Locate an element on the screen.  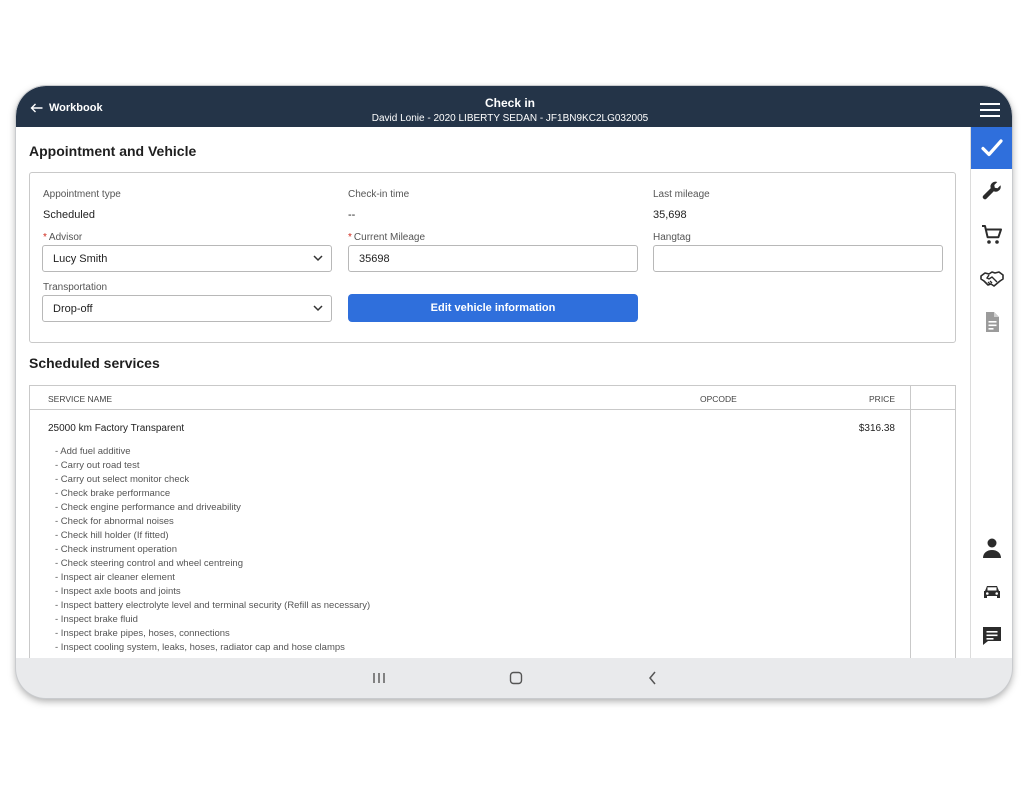
advisor-select: Lucy Smith is located at coordinates (187, 258).